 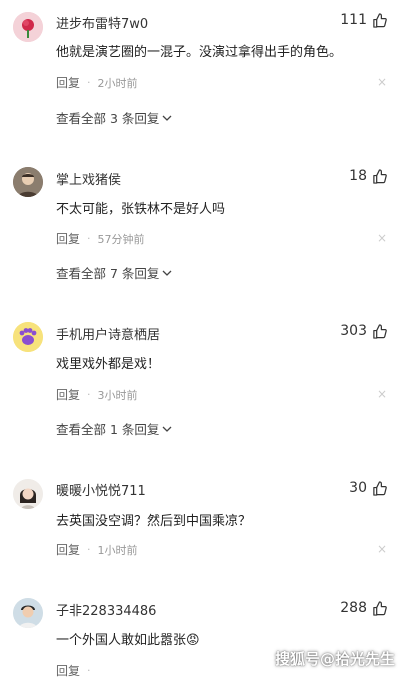 What do you see at coordinates (88, 178) in the screenshot?
I see `username: 掌上戏猪侯` at bounding box center [88, 178].